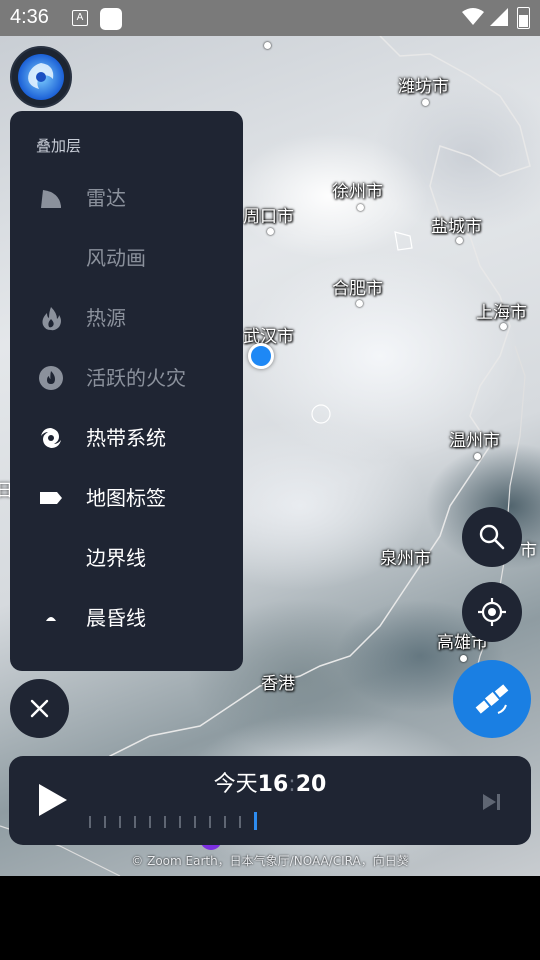 The width and height of the screenshot is (540, 960). I want to click on layer-item-day-night-line: 晨昏线, so click(126, 617).